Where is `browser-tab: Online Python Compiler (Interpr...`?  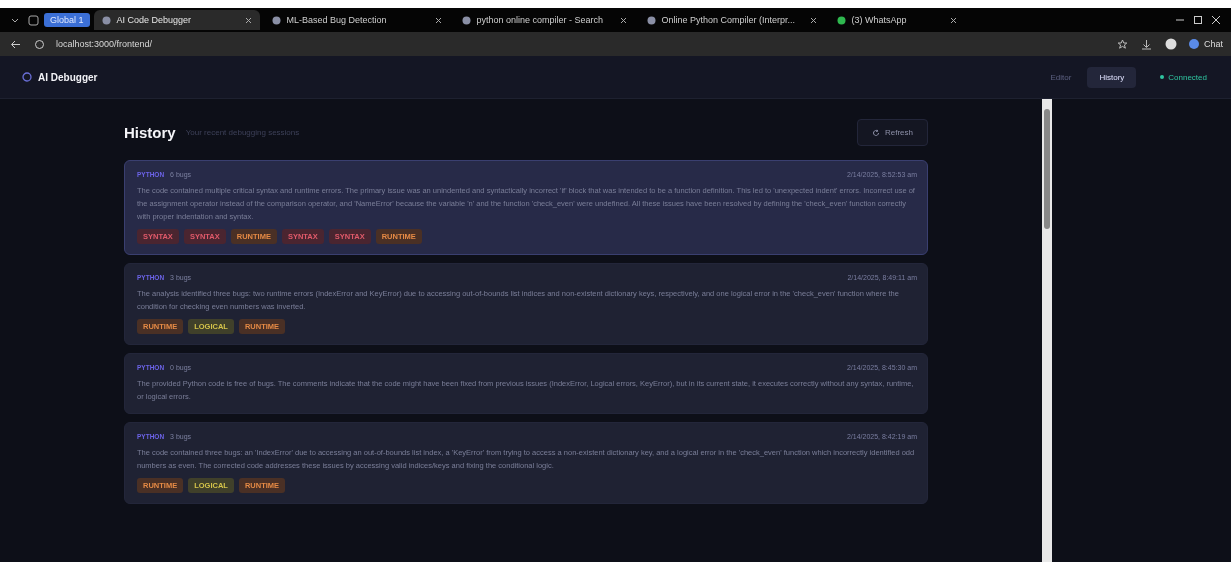
browser-tab: Online Python Compiler (Interpr... is located at coordinates (731, 20).